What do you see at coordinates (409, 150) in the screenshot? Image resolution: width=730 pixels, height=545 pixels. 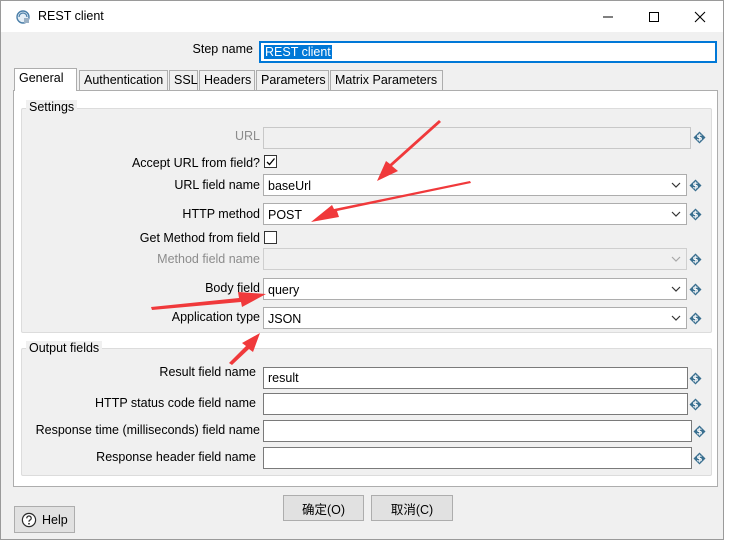 I see `arrow-to-url-field` at bounding box center [409, 150].